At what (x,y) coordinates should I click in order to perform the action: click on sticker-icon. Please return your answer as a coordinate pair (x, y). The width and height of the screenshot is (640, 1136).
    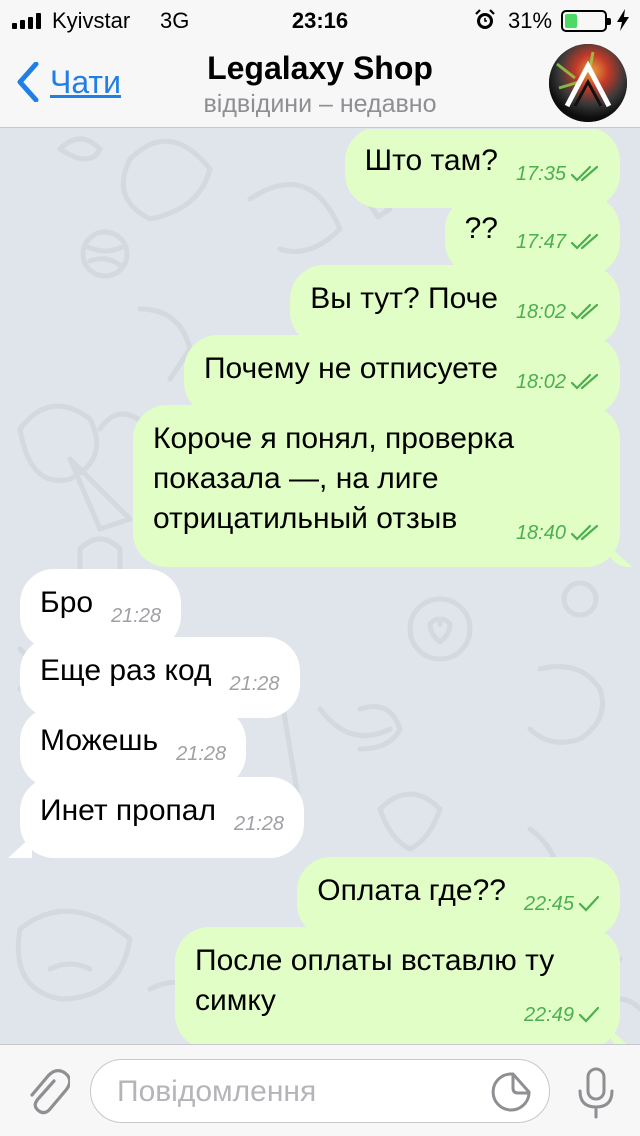
    Looking at the image, I should click on (511, 1092).